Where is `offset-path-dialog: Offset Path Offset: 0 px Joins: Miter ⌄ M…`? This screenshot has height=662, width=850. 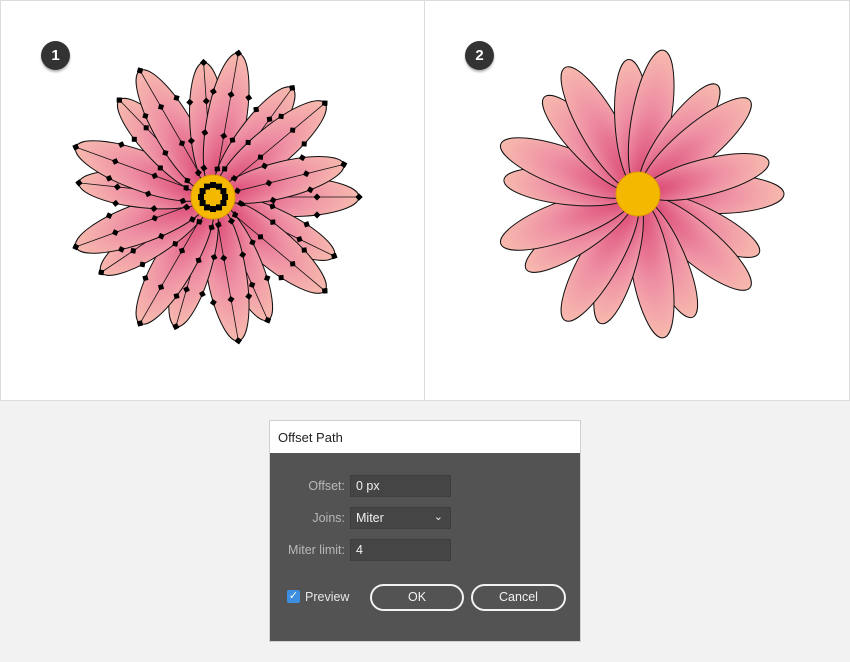 offset-path-dialog: Offset Path Offset: 0 px Joins: Miter ⌄ M… is located at coordinates (425, 531).